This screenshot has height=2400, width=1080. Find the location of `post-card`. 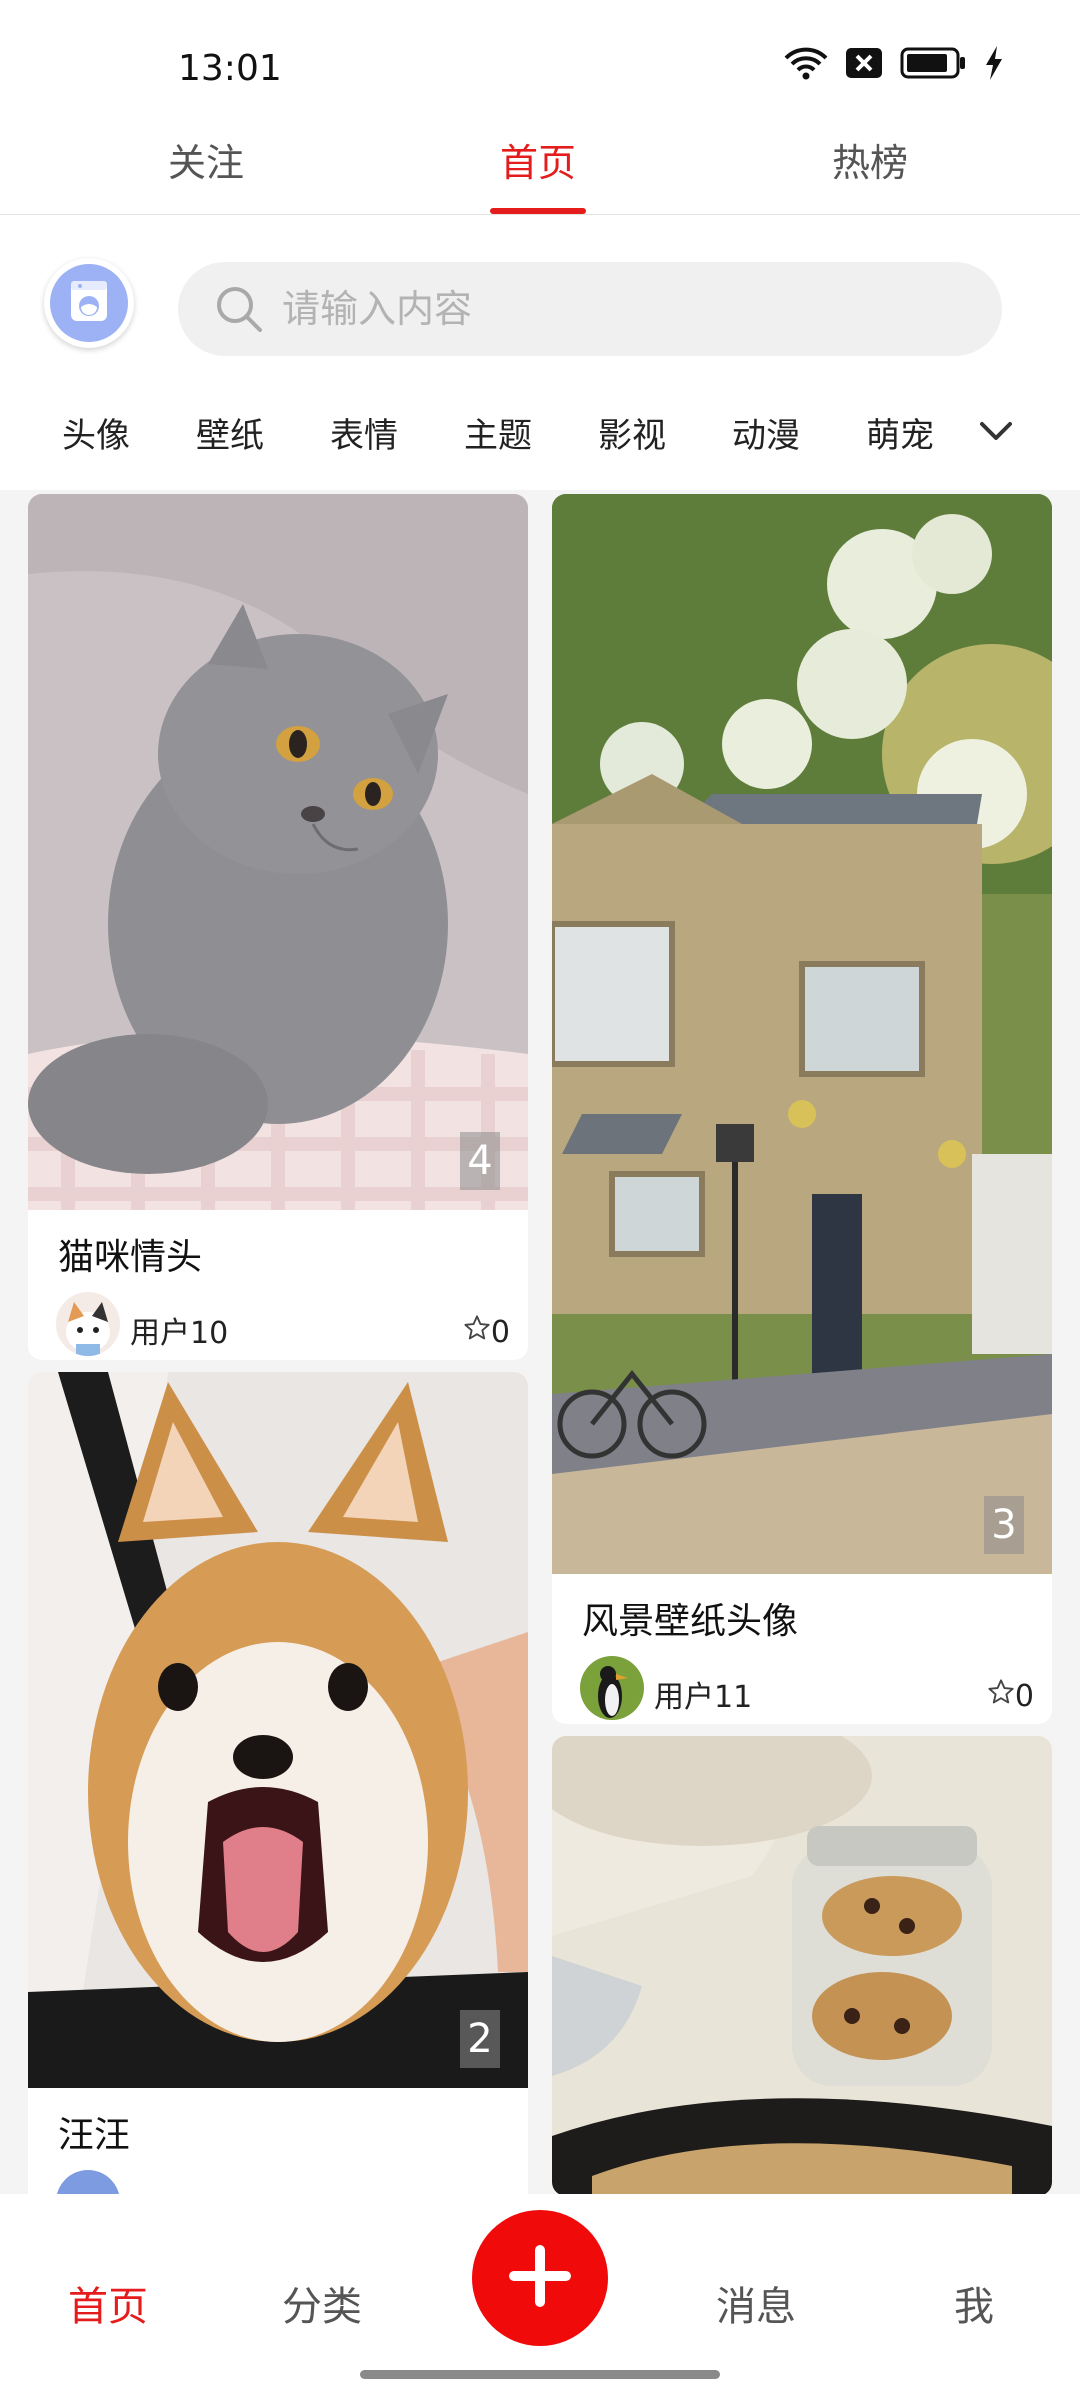

post-card is located at coordinates (802, 1965).